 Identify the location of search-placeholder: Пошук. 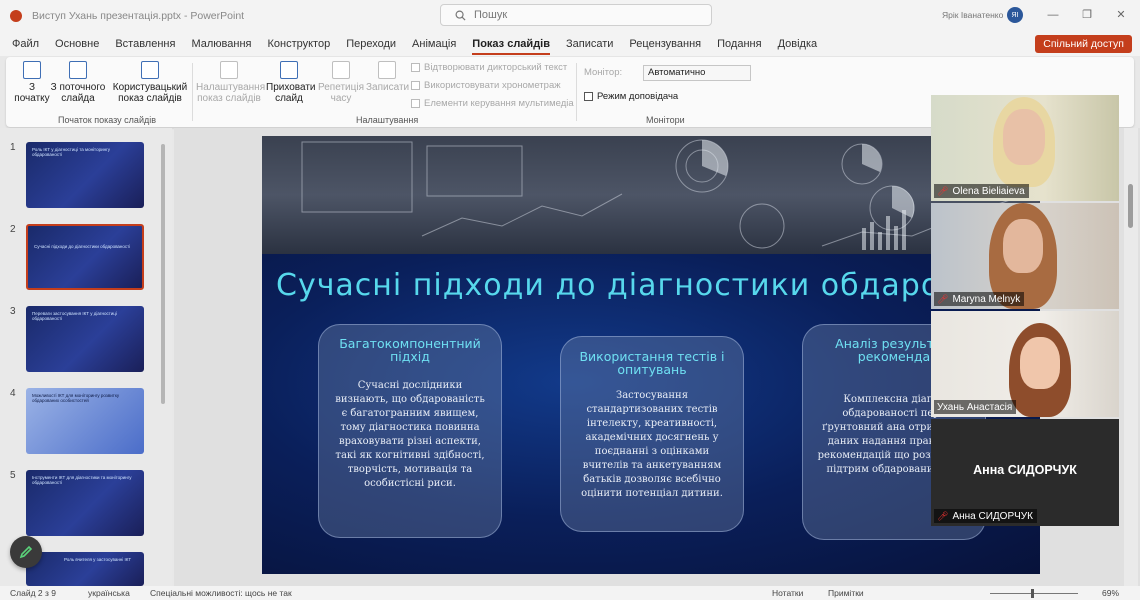
(491, 15).